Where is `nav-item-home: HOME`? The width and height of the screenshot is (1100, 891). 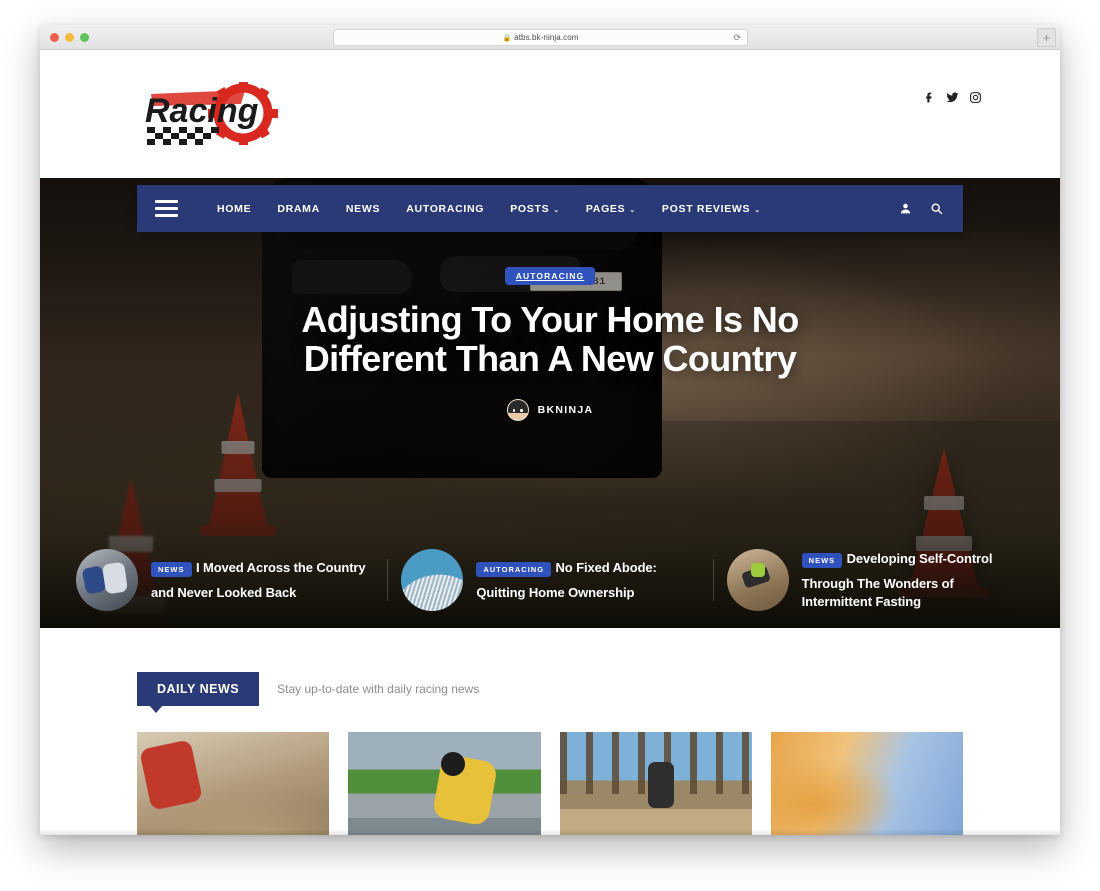
nav-item-home: HOME is located at coordinates (234, 209).